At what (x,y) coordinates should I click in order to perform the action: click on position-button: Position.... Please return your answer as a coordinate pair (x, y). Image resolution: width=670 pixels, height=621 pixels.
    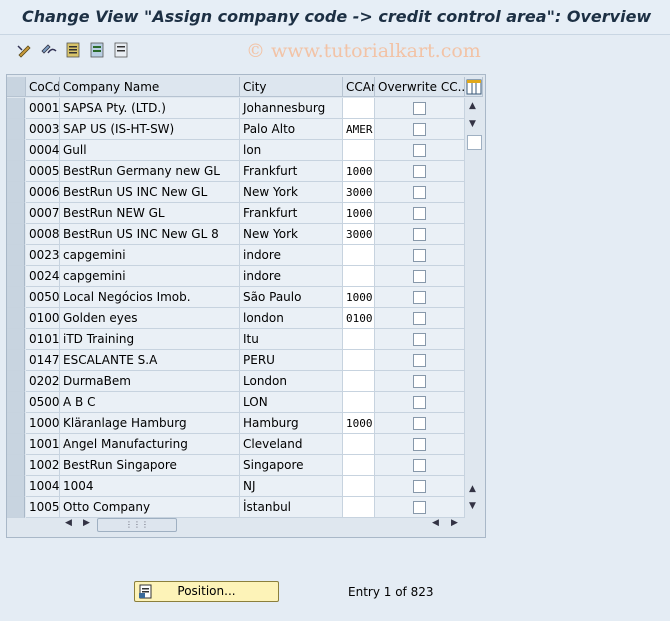
    Looking at the image, I should click on (206, 591).